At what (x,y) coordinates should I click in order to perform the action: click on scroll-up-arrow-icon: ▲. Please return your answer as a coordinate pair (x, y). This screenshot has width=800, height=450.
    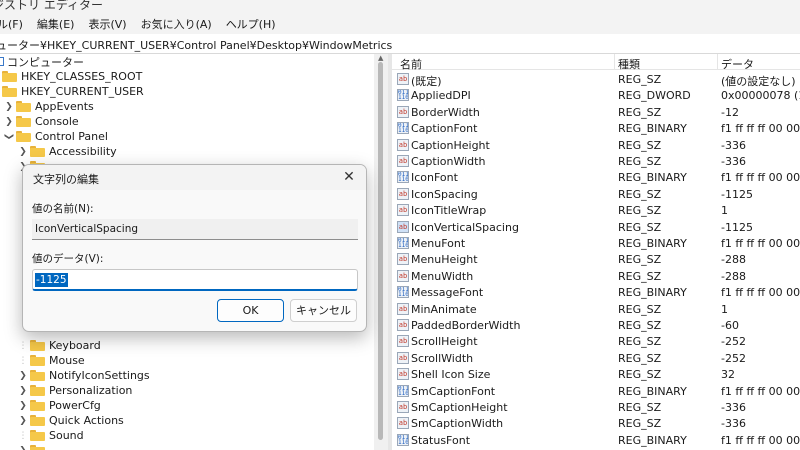
    Looking at the image, I should click on (380, 58).